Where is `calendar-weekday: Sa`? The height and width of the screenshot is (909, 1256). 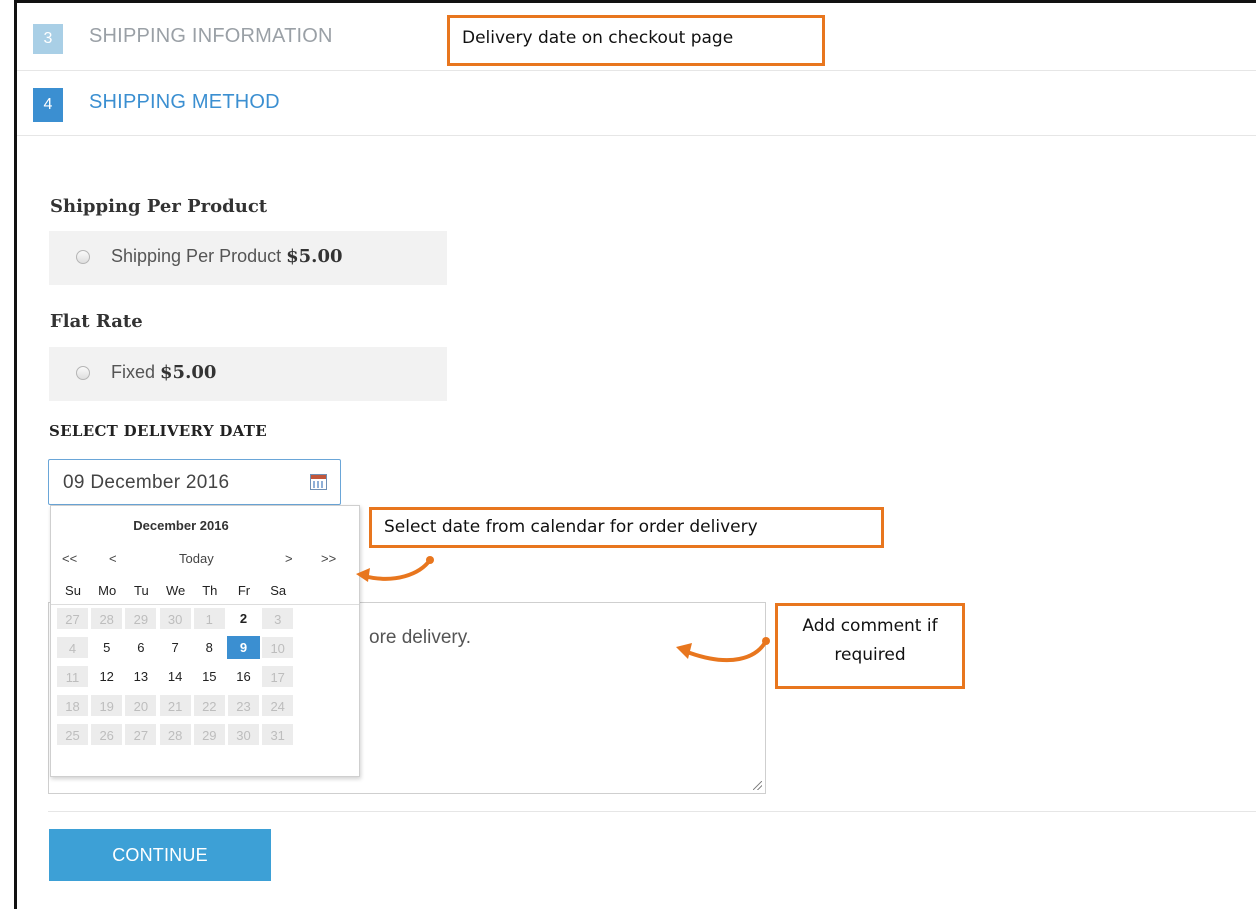 calendar-weekday: Sa is located at coordinates (278, 590).